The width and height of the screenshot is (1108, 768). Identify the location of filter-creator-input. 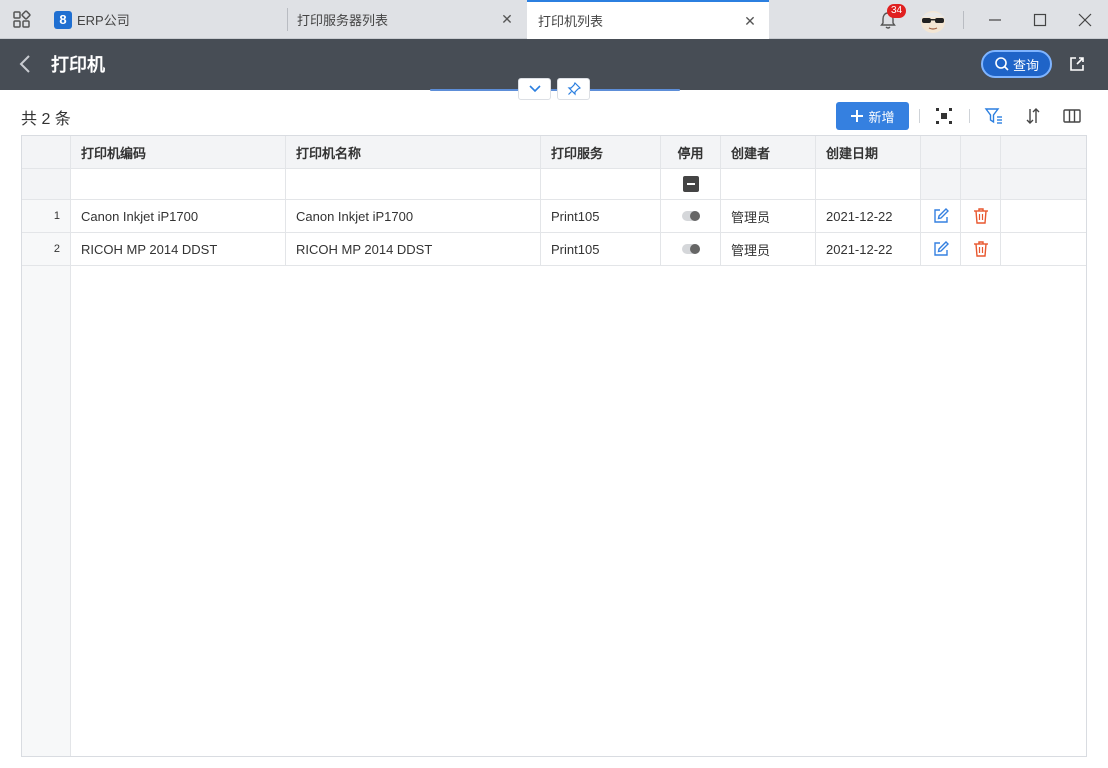
(768, 184).